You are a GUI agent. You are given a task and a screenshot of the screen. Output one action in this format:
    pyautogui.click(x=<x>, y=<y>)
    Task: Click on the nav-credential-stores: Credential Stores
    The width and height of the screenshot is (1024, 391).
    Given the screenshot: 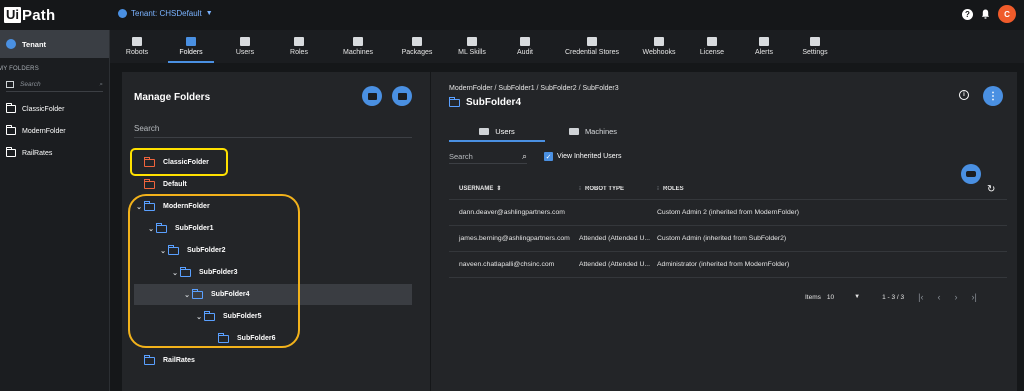 What is the action you would take?
    pyautogui.click(x=592, y=46)
    